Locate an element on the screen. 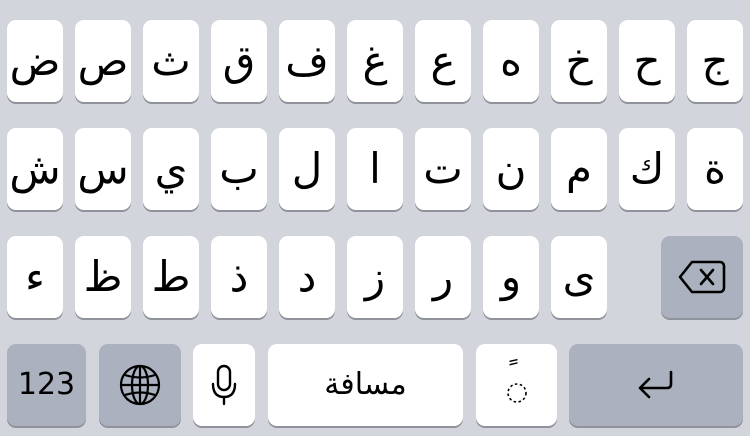 The height and width of the screenshot is (436, 750). key-row1-1: ض is located at coordinates (35, 61).